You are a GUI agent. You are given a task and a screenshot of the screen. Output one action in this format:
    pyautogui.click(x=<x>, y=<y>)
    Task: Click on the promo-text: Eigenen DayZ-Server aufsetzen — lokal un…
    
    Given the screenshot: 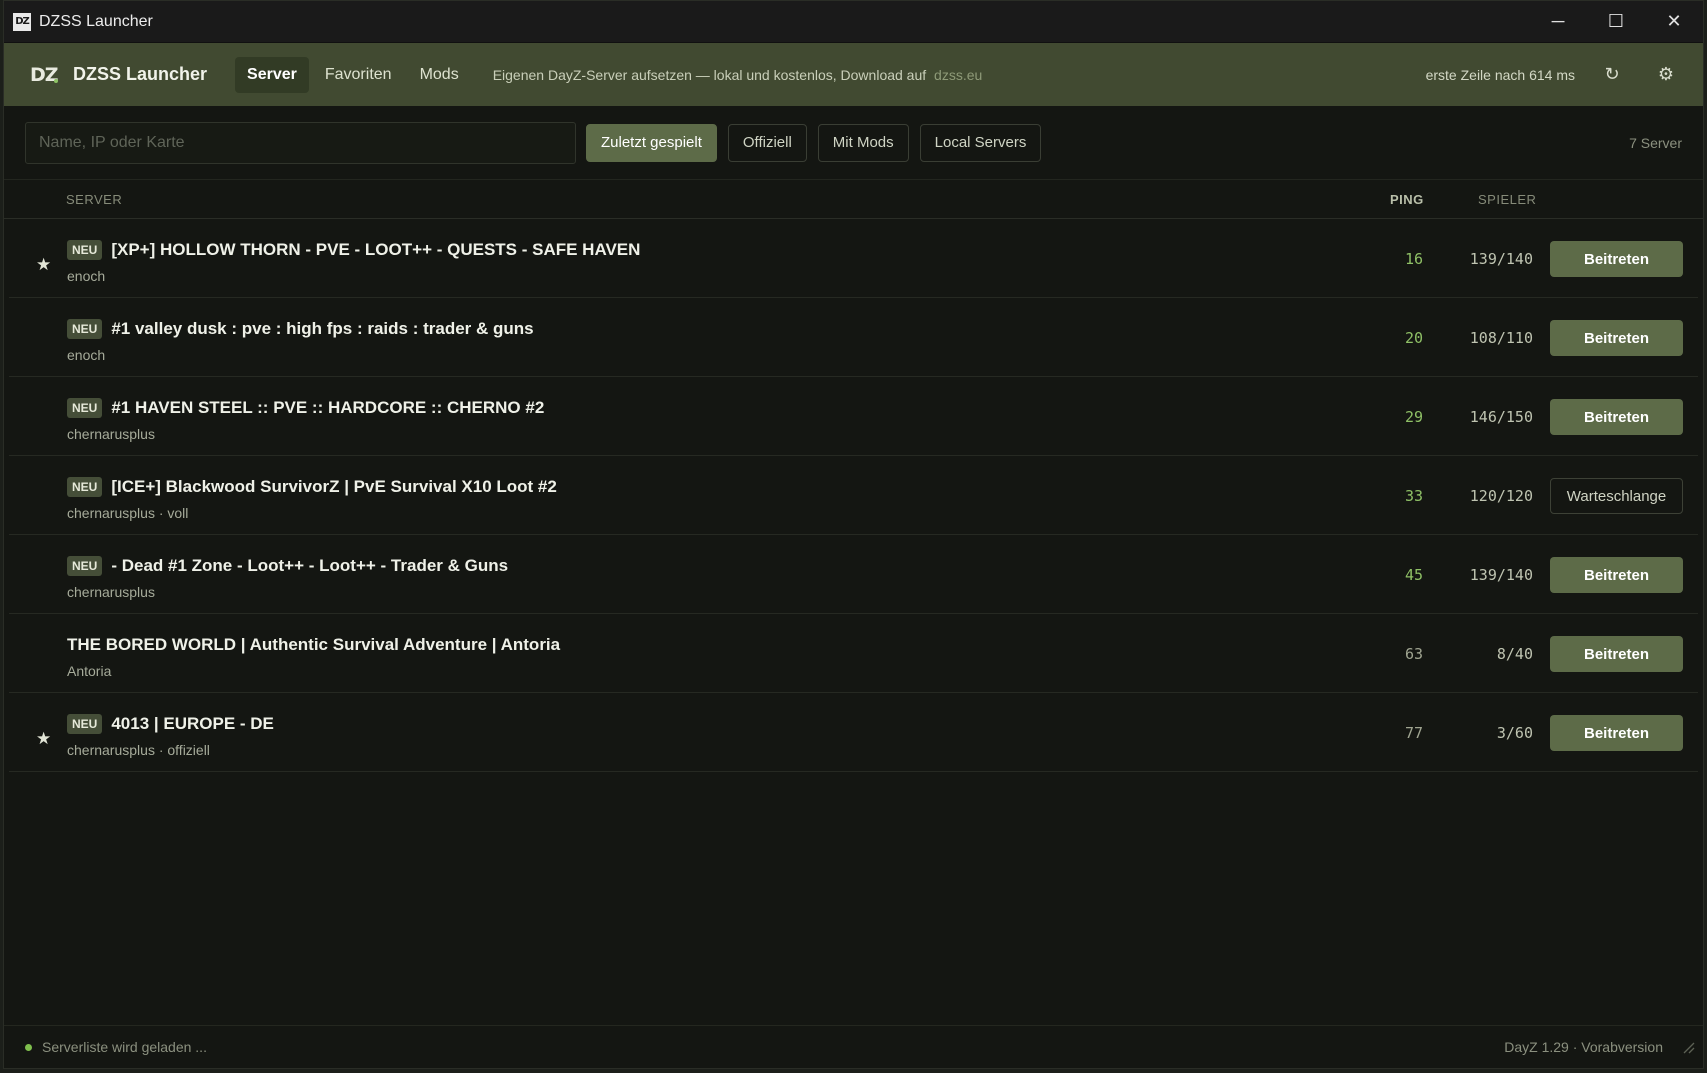 What is the action you would take?
    pyautogui.click(x=709, y=74)
    